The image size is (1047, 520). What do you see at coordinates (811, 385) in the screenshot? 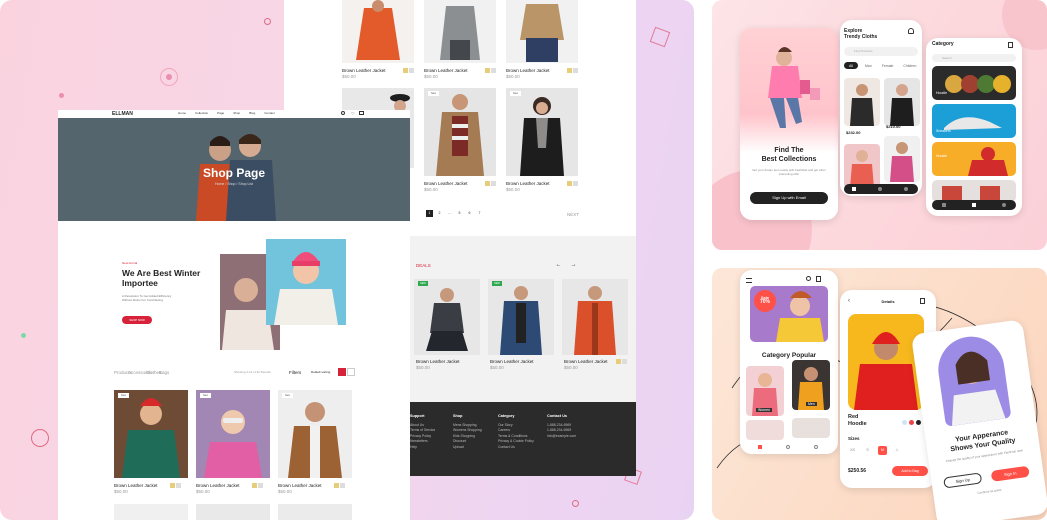
I see `category-card: Men` at bounding box center [811, 385].